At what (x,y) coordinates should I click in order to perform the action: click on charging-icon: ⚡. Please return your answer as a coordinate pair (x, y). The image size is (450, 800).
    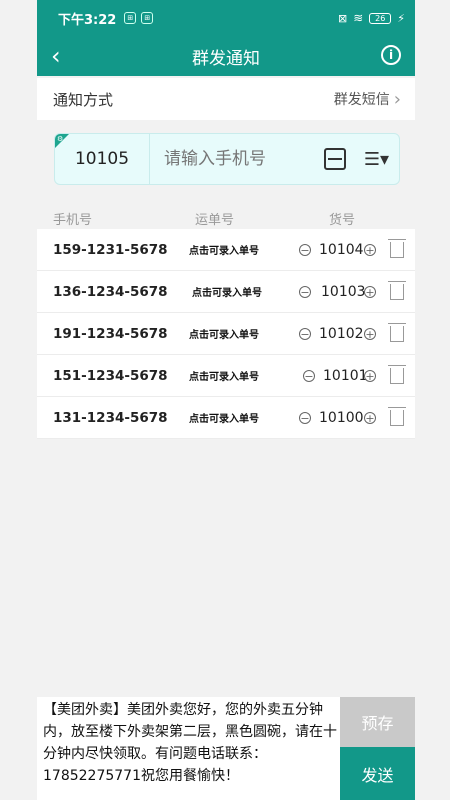
    Looking at the image, I should click on (401, 18).